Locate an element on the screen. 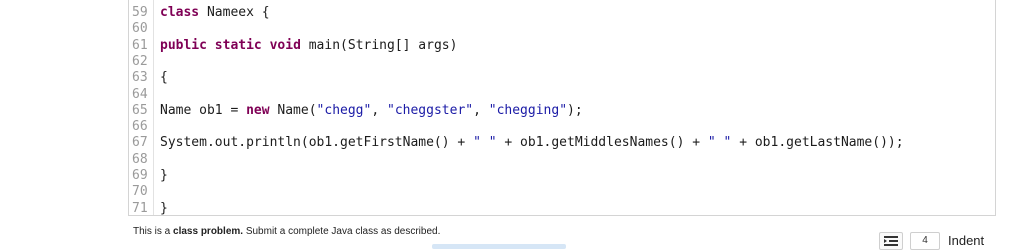 Image resolution: width=1024 pixels, height=250 pixels. line-number: 71 is located at coordinates (140, 208).